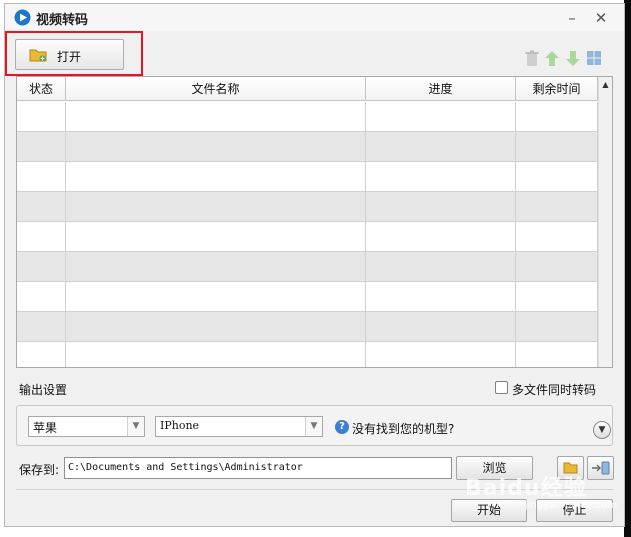 Image resolution: width=631 pixels, height=537 pixels. What do you see at coordinates (39, 470) in the screenshot?
I see `save-to-label: 保存到:` at bounding box center [39, 470].